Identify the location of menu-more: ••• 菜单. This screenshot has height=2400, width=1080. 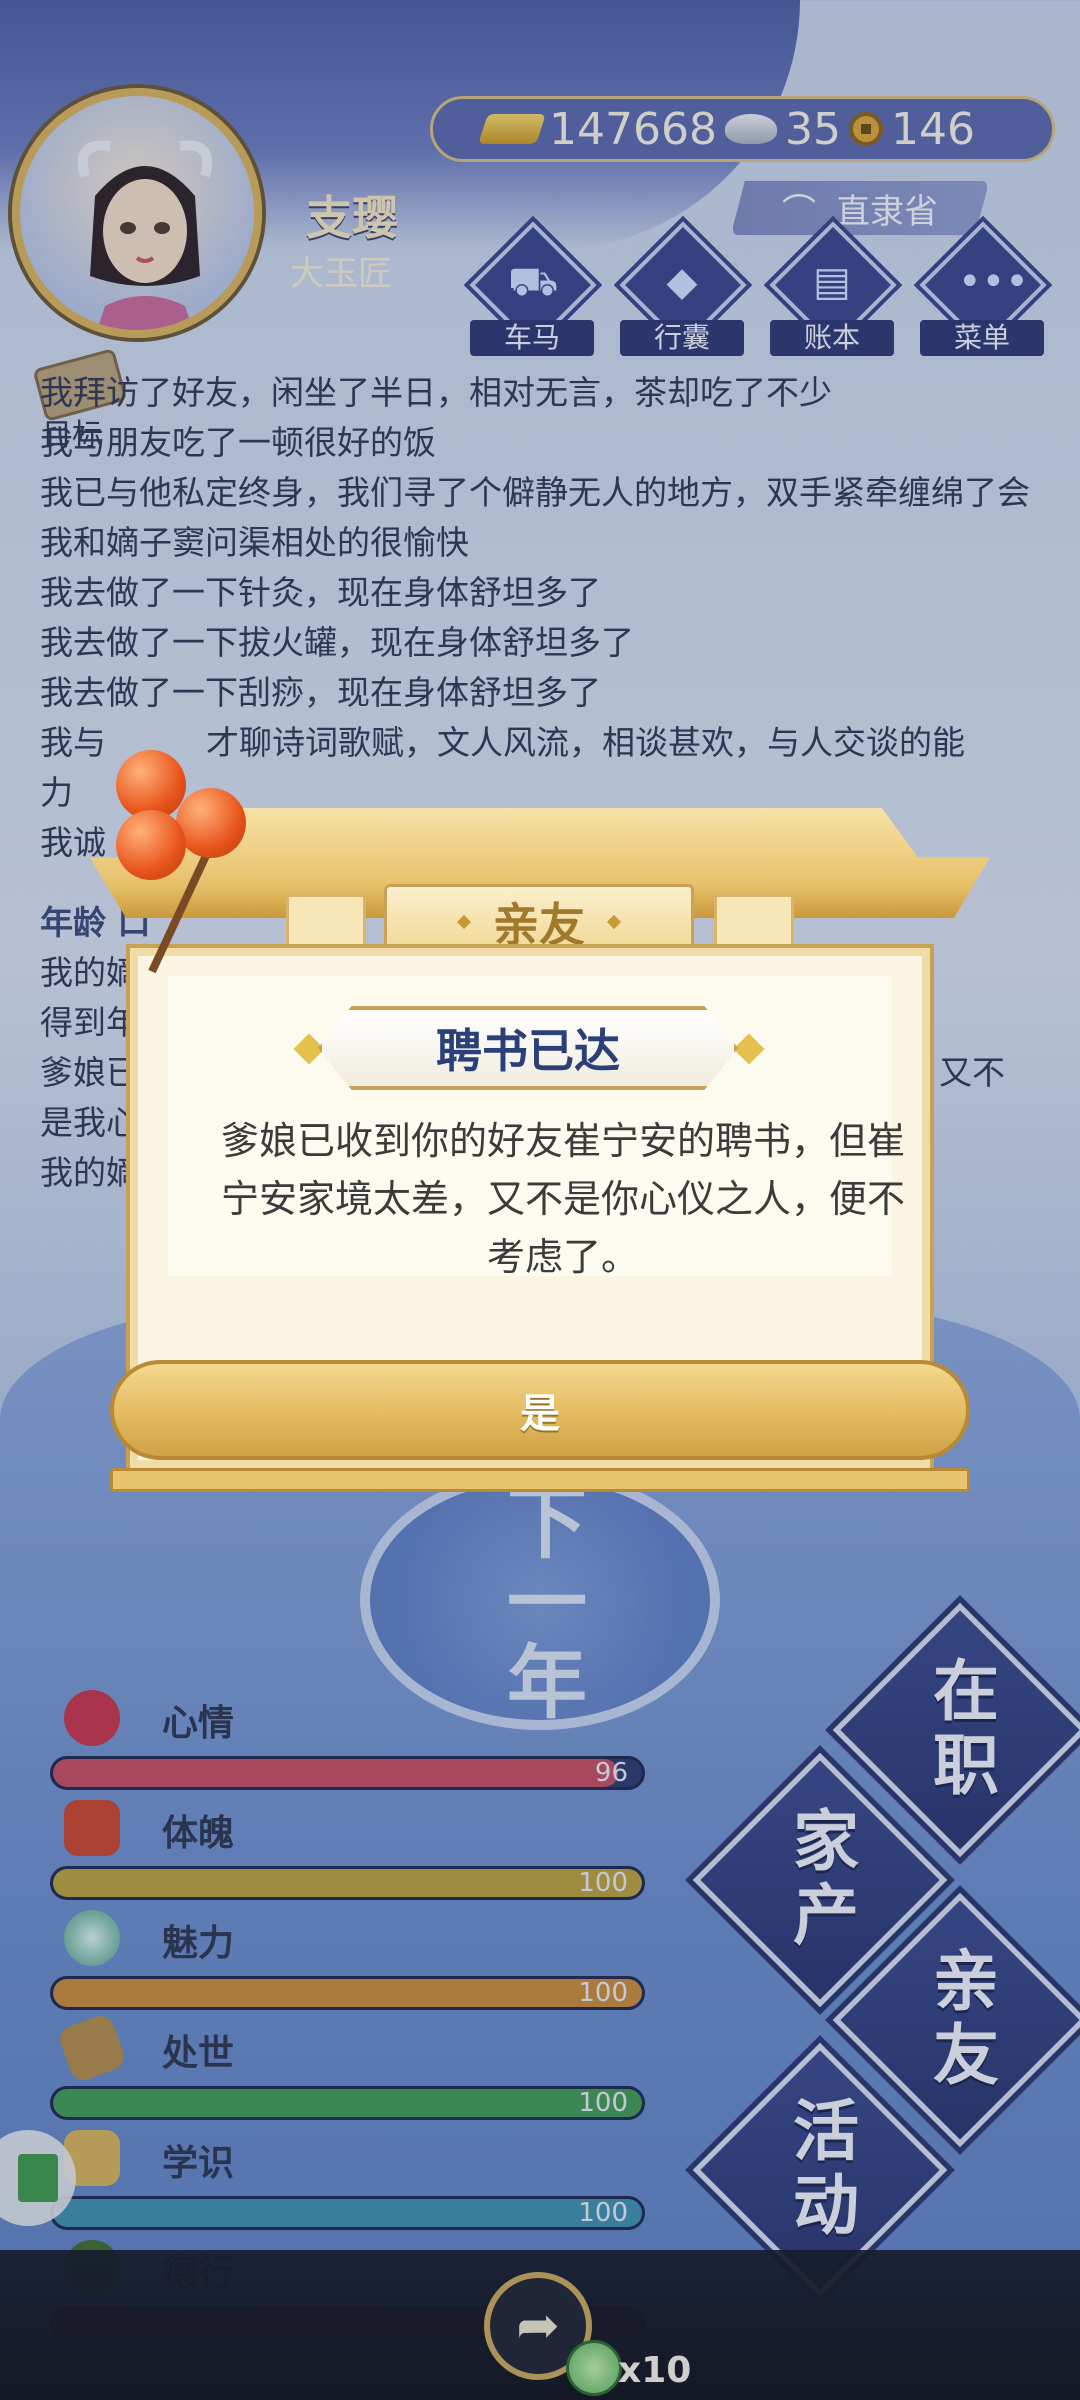
(983, 288).